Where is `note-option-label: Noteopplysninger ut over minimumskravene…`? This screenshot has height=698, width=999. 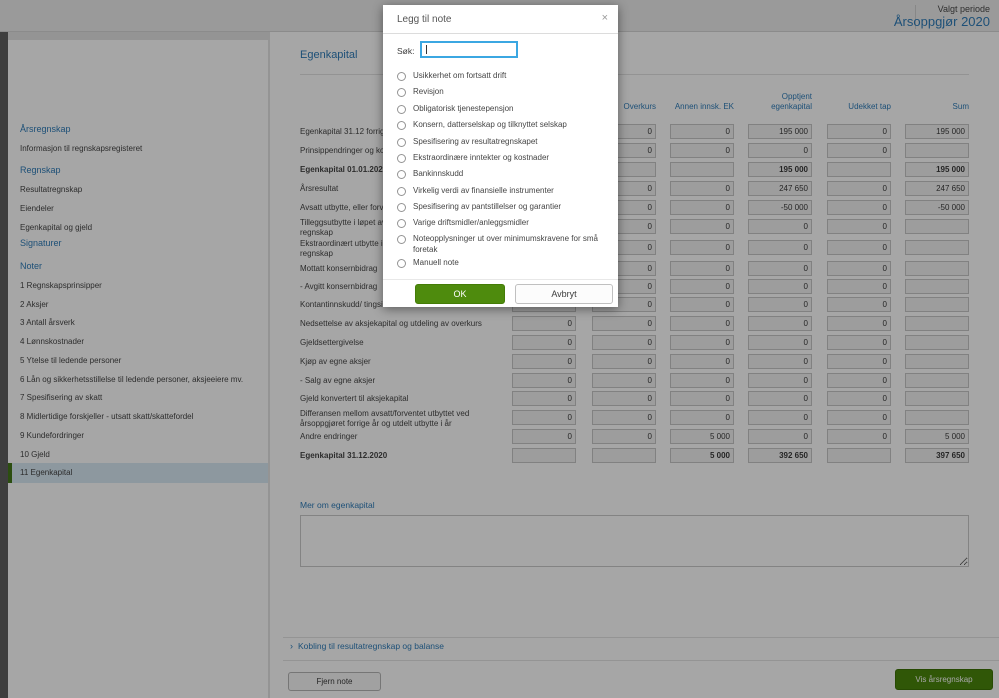
note-option-label: Noteopplysninger ut over minimumskravene… is located at coordinates (505, 244).